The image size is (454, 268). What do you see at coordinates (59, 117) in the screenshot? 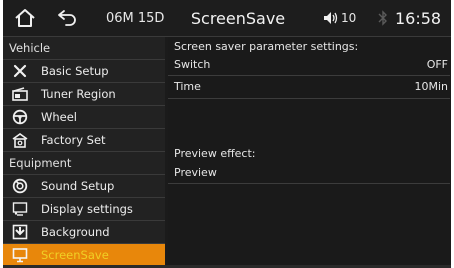
I see `sidebar-item-label: Wheel` at bounding box center [59, 117].